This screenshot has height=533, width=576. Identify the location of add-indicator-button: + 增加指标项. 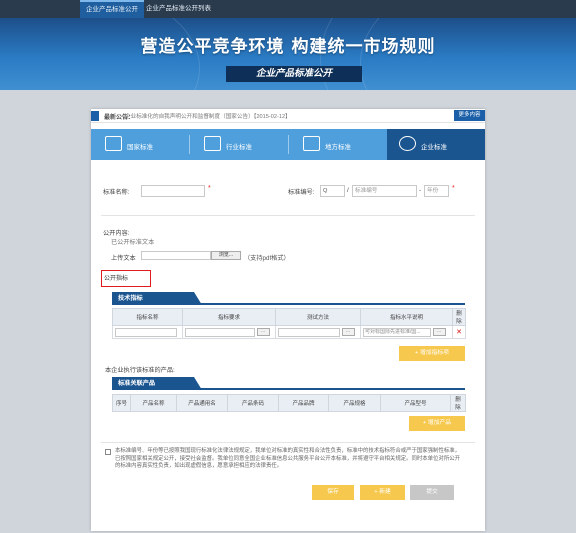
(432, 353).